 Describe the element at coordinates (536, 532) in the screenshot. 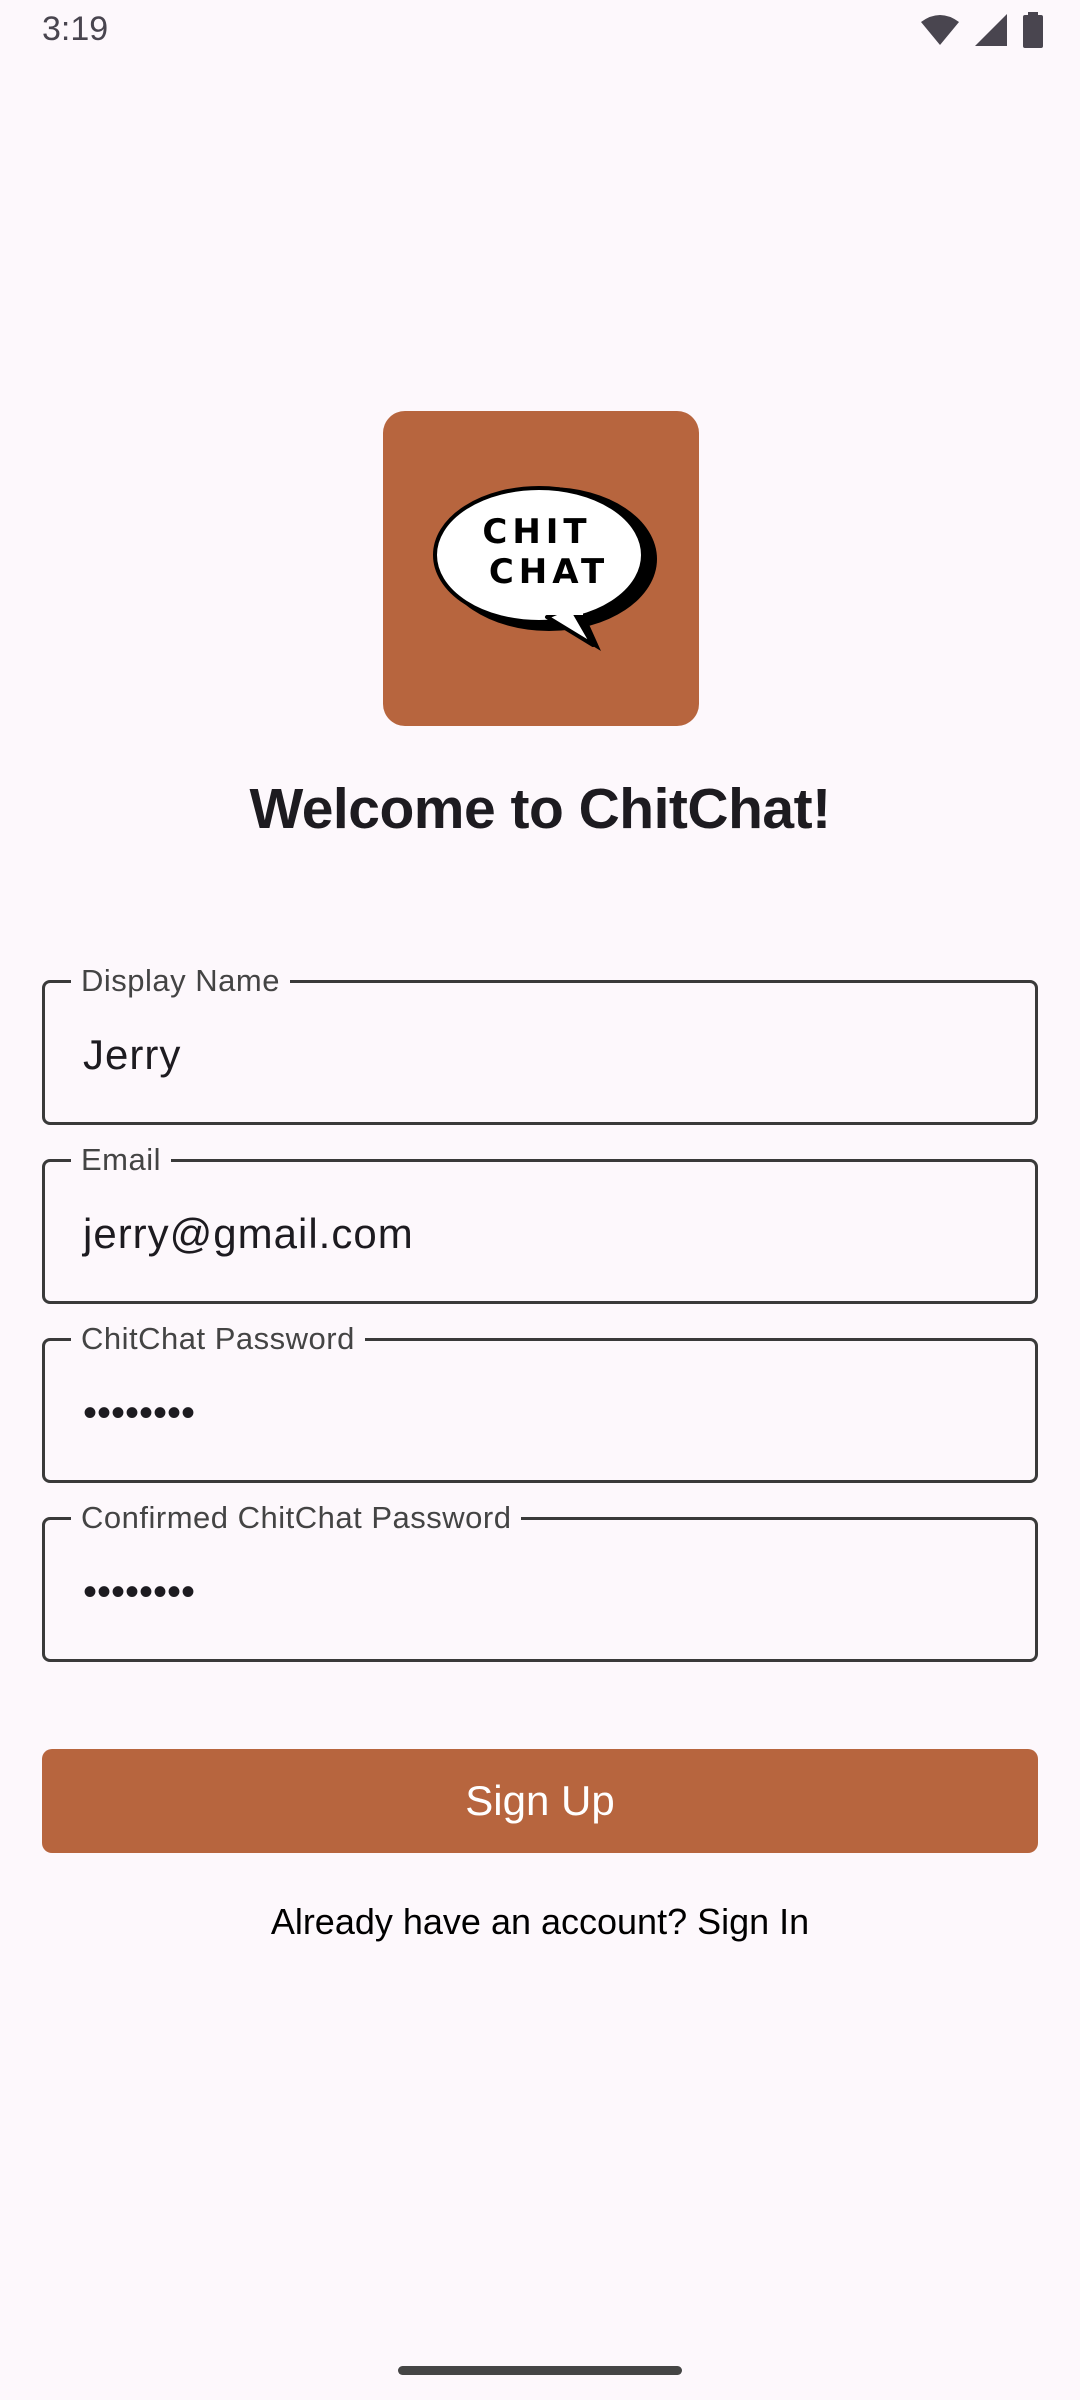

I see `logo-text-chit: CHIT` at that location.